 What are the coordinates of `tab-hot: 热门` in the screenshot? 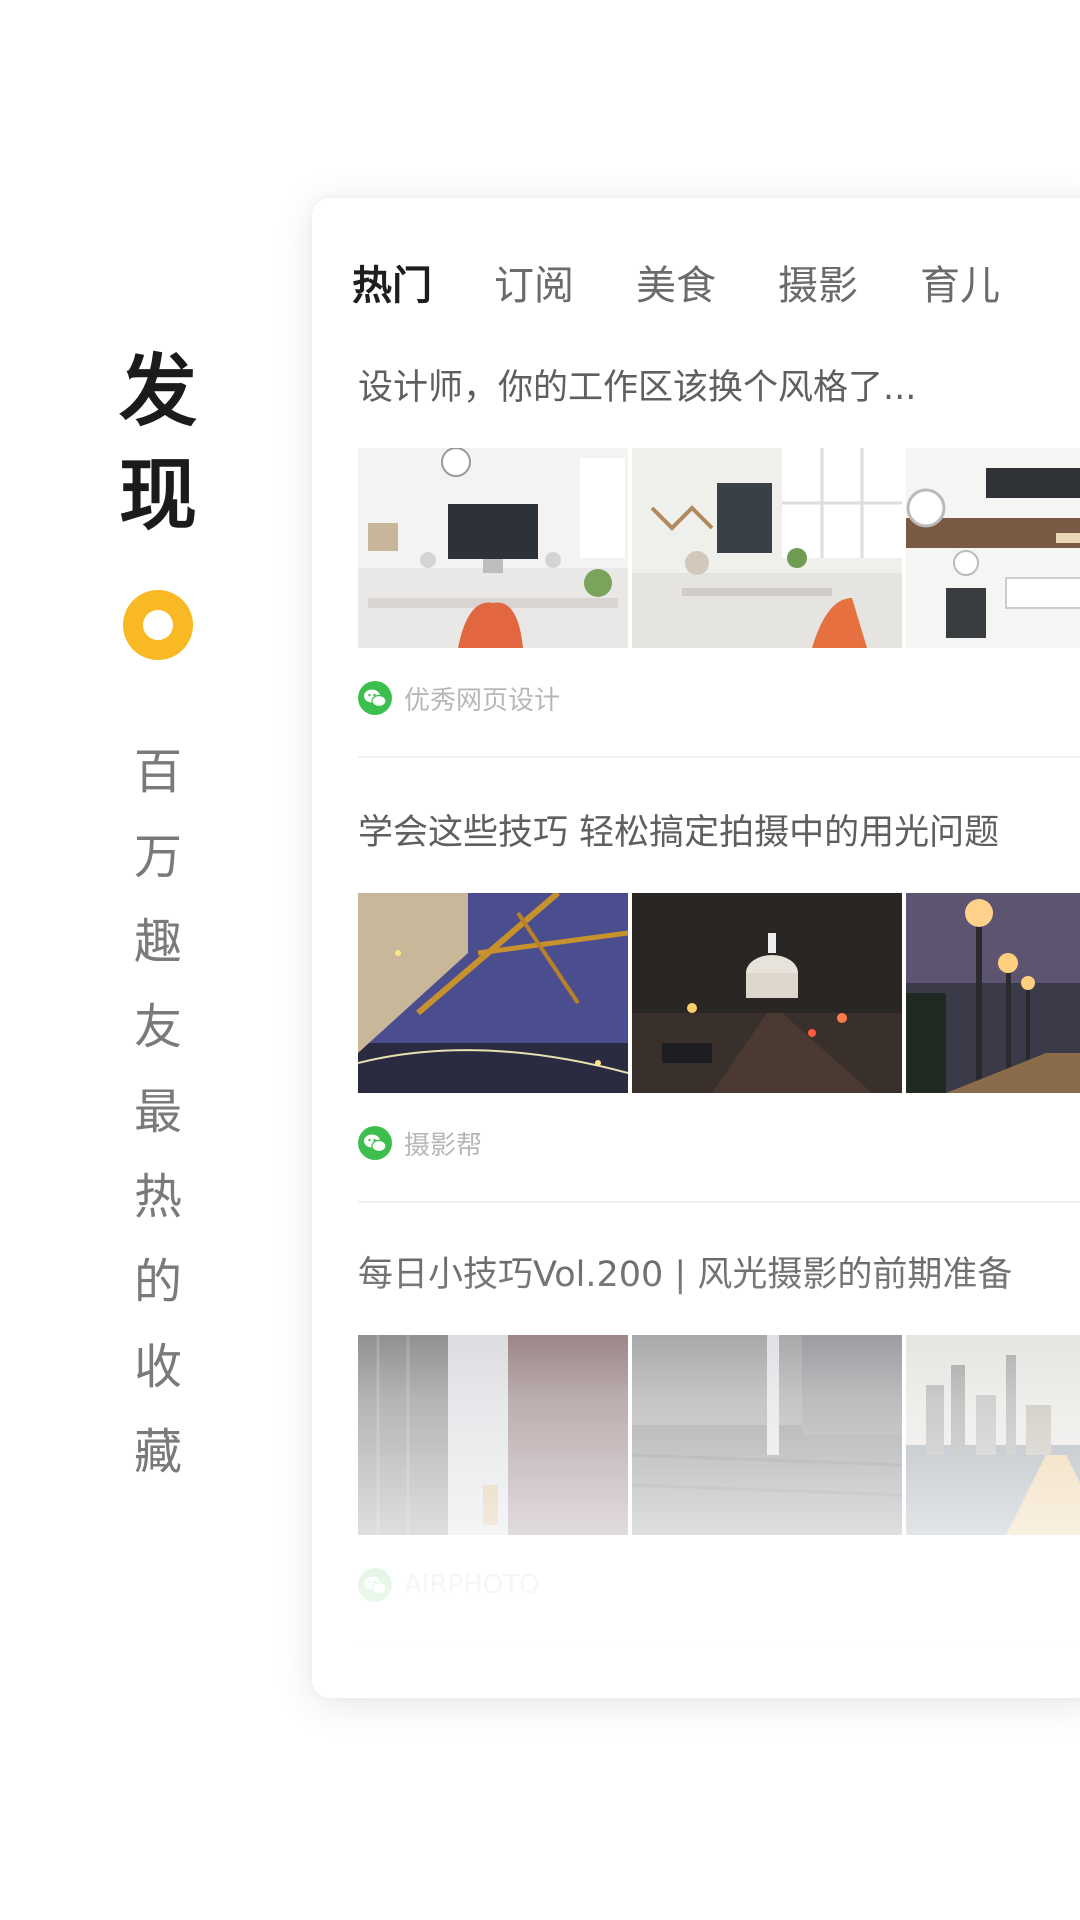 It's located at (392, 282).